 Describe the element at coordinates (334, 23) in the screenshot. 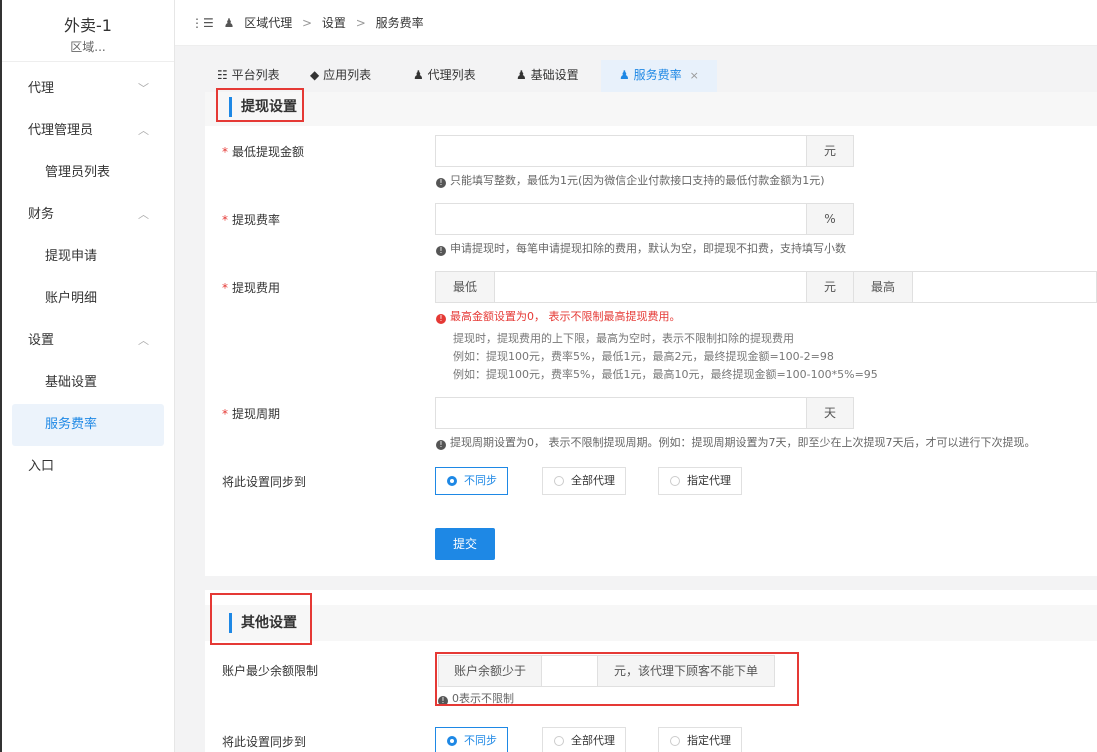

I see `breadcrumb-item-settings: 设置` at that location.